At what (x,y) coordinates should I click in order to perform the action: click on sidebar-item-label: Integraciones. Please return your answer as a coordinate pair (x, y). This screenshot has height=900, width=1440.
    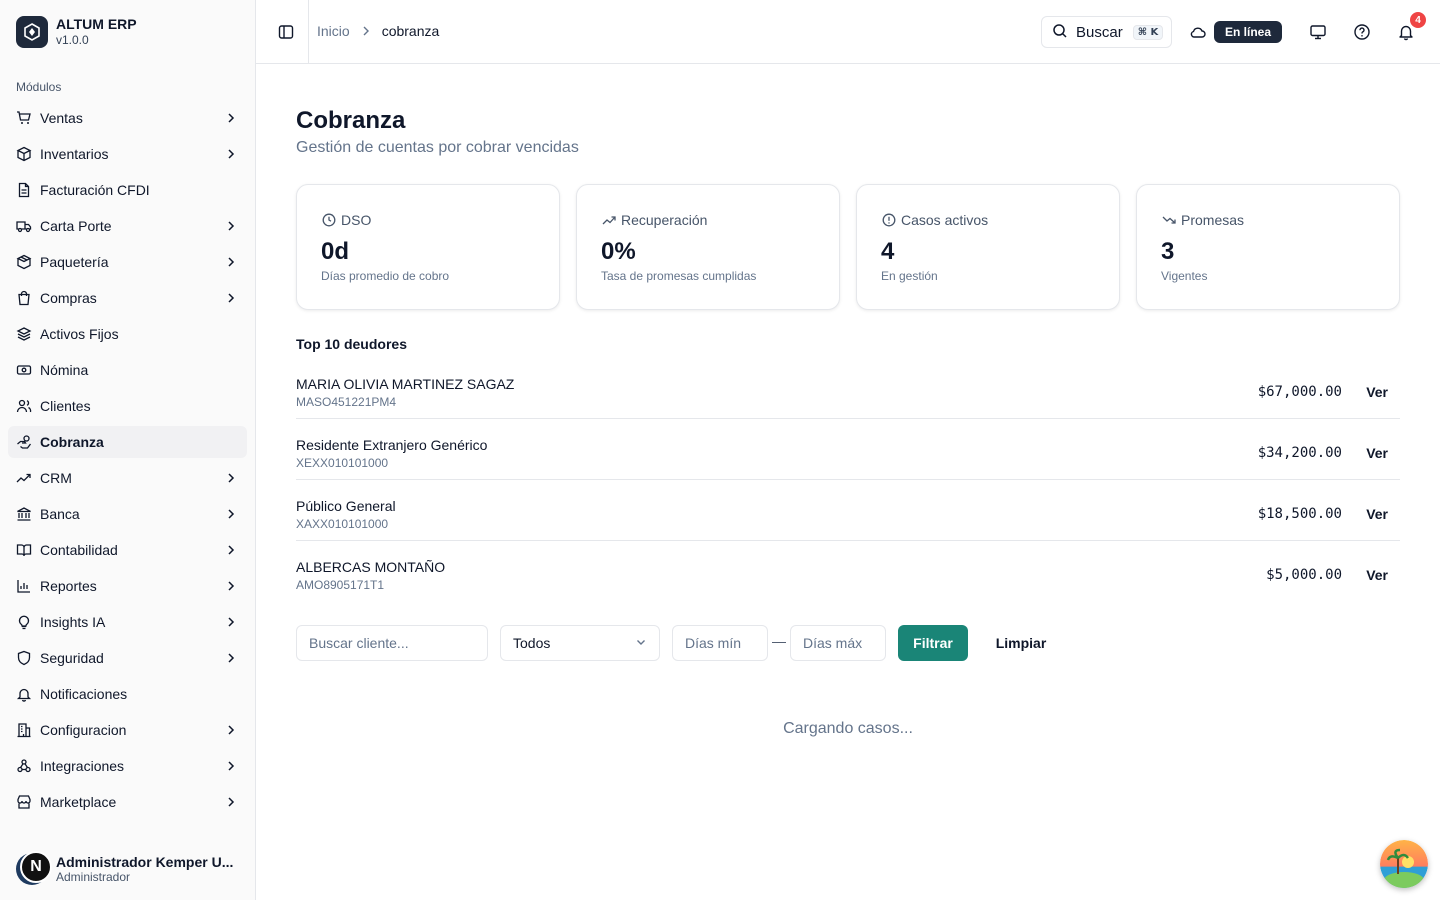
    Looking at the image, I should click on (82, 766).